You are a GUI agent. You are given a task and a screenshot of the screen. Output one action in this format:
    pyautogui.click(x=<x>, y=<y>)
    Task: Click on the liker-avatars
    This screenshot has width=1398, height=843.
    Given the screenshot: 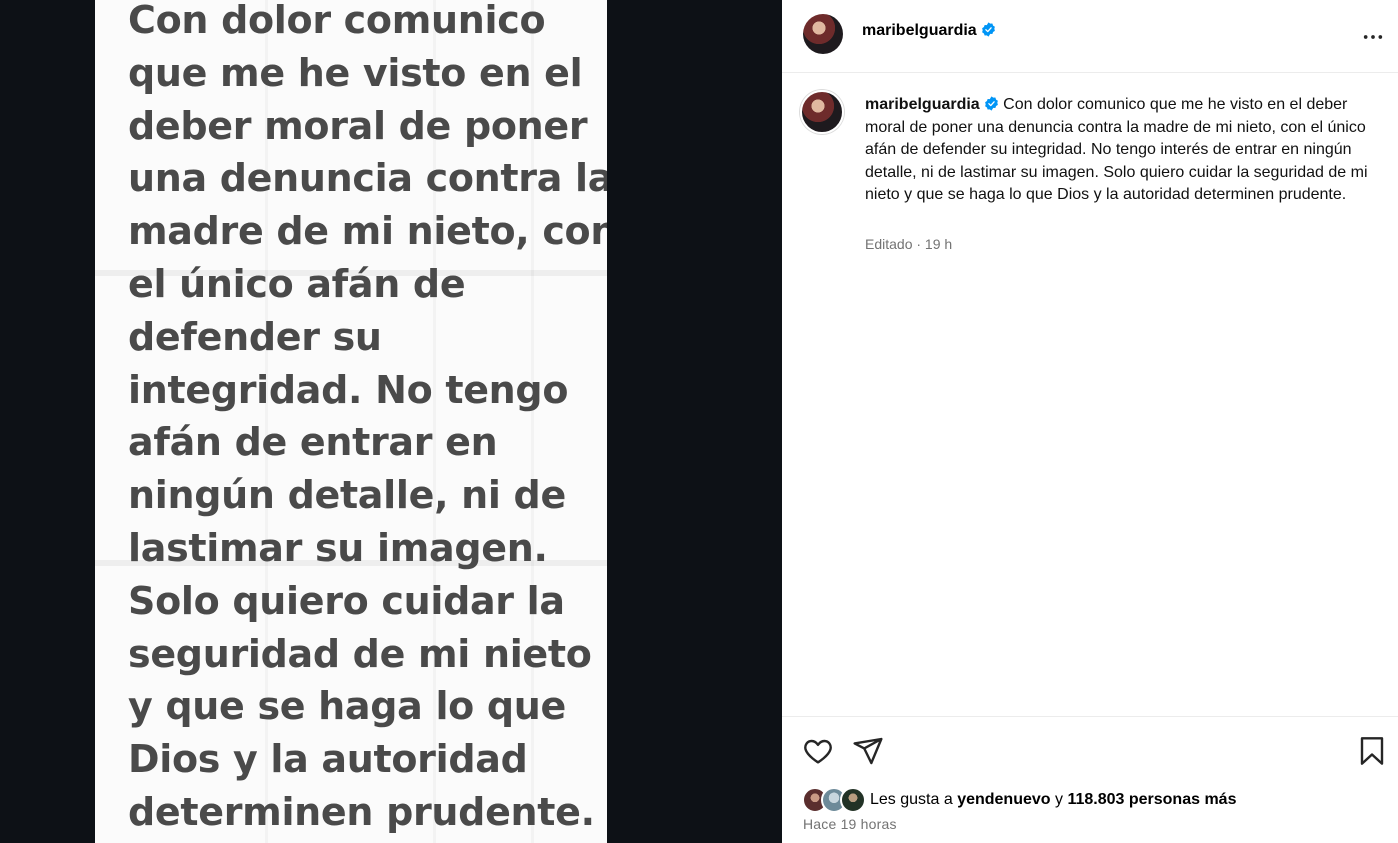 What is the action you would take?
    pyautogui.click(x=834, y=800)
    